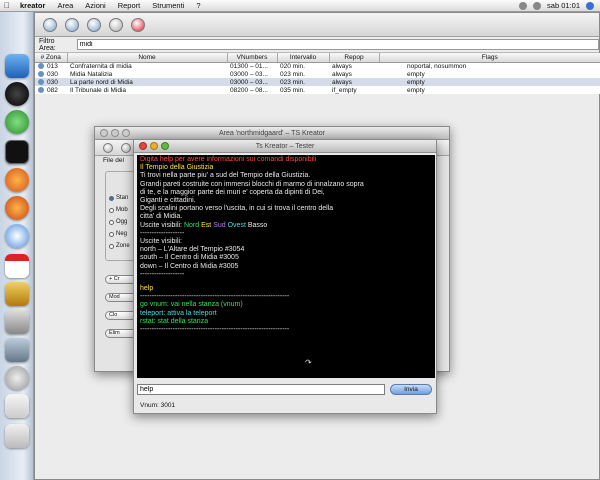  Describe the element at coordinates (147, 58) in the screenshot. I see `col-nome: Nome` at that location.